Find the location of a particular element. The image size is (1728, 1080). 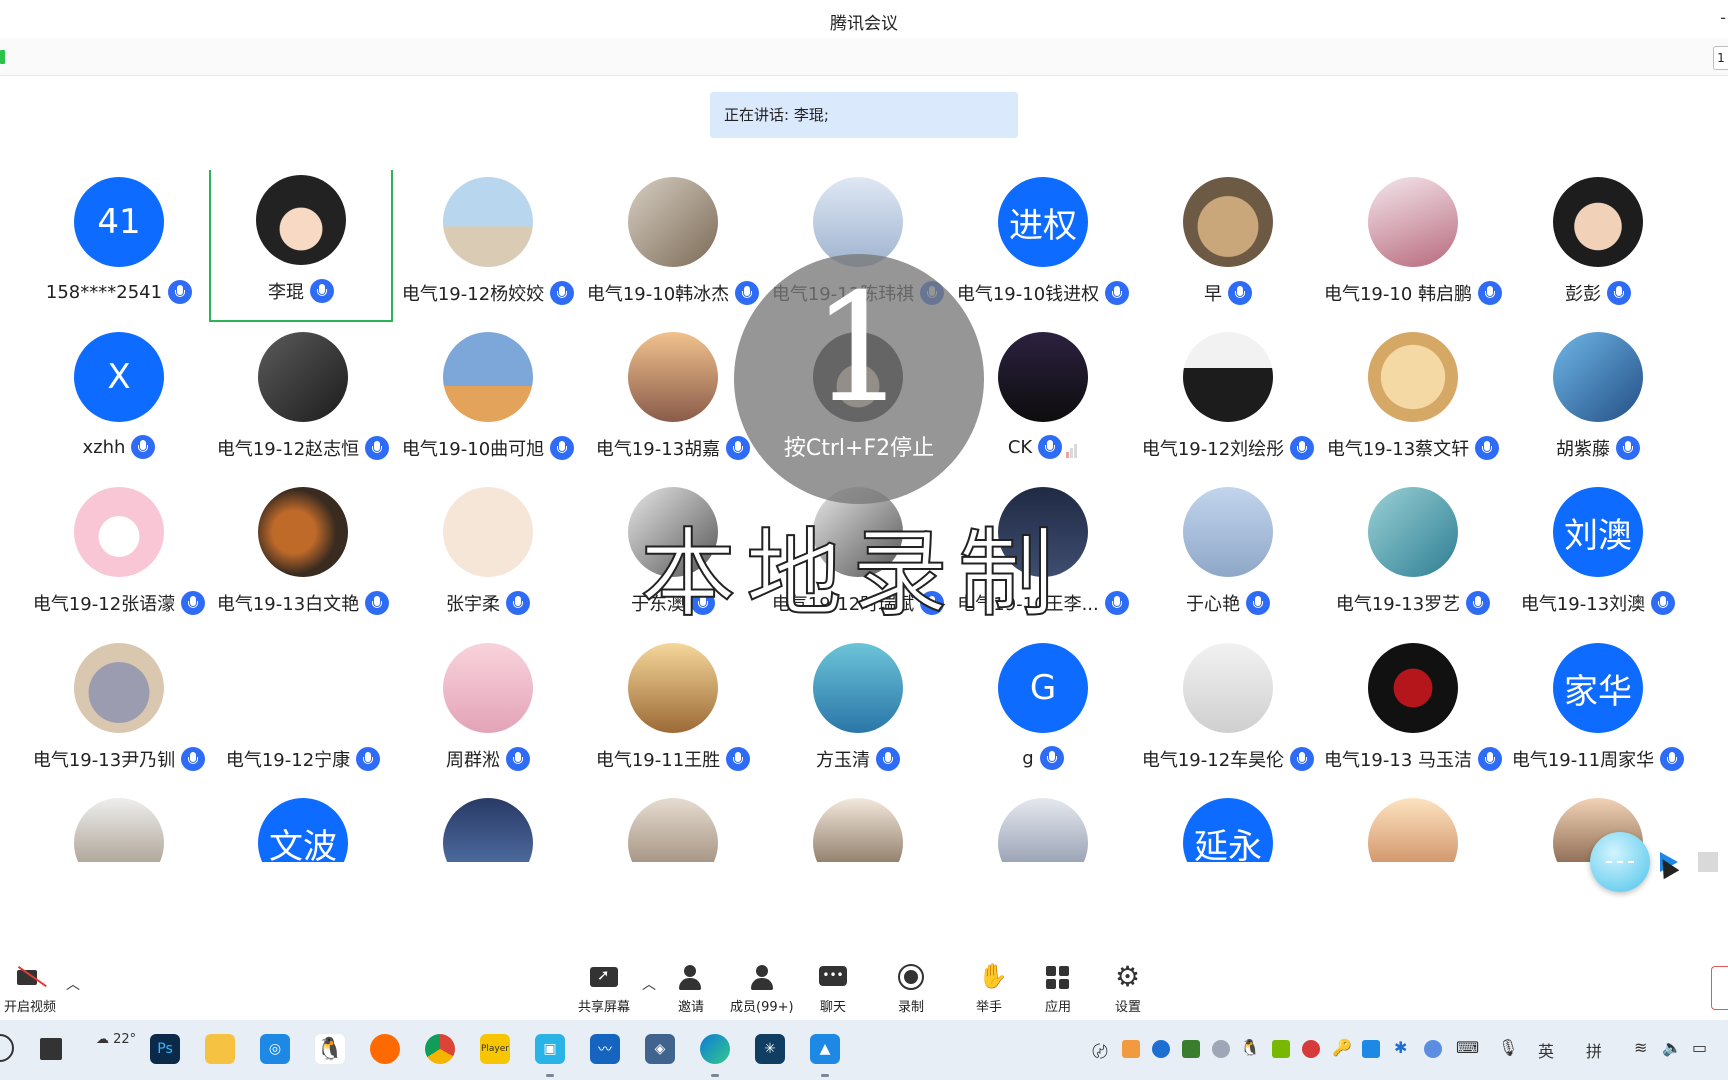

firefox-icon is located at coordinates (385, 1049).